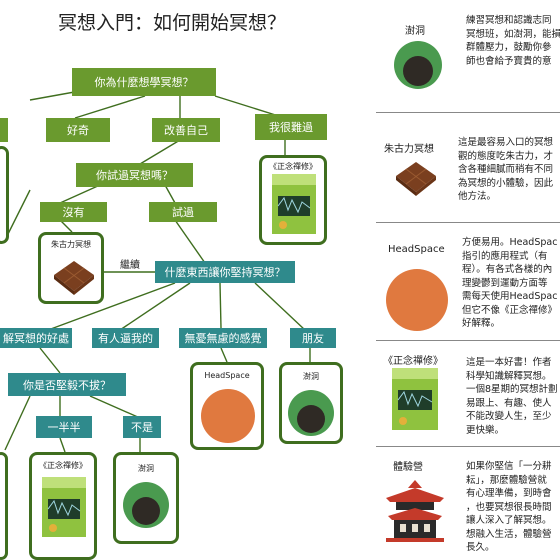 The height and width of the screenshot is (560, 560). Describe the element at coordinates (144, 82) in the screenshot. I see `node-root: 你為什麼想學冥想？` at that location.